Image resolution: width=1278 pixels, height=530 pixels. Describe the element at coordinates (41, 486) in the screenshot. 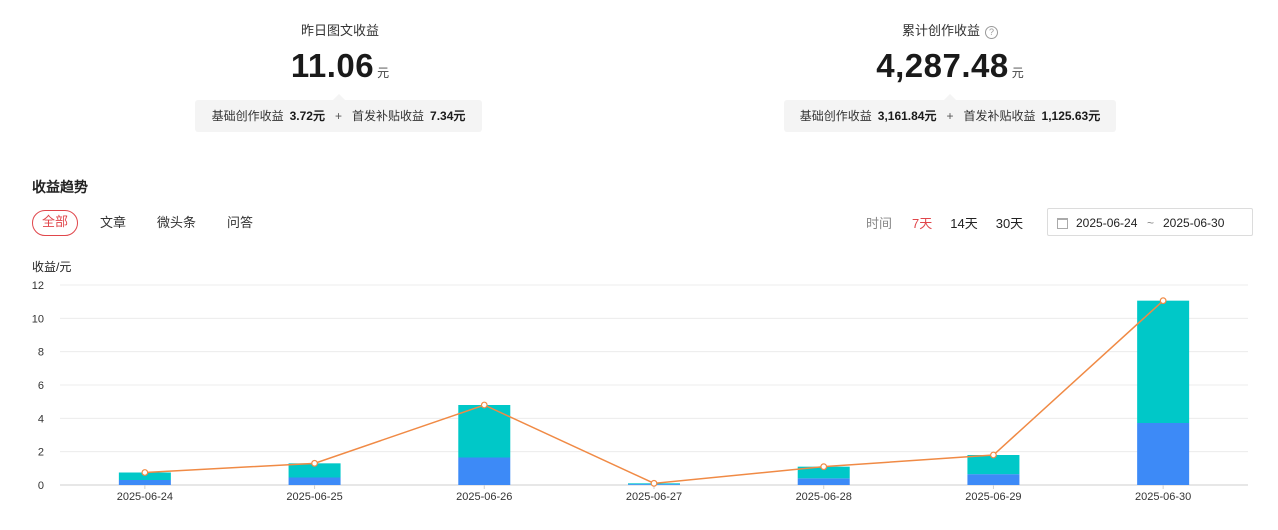

I see `y-tick-label: 0` at that location.